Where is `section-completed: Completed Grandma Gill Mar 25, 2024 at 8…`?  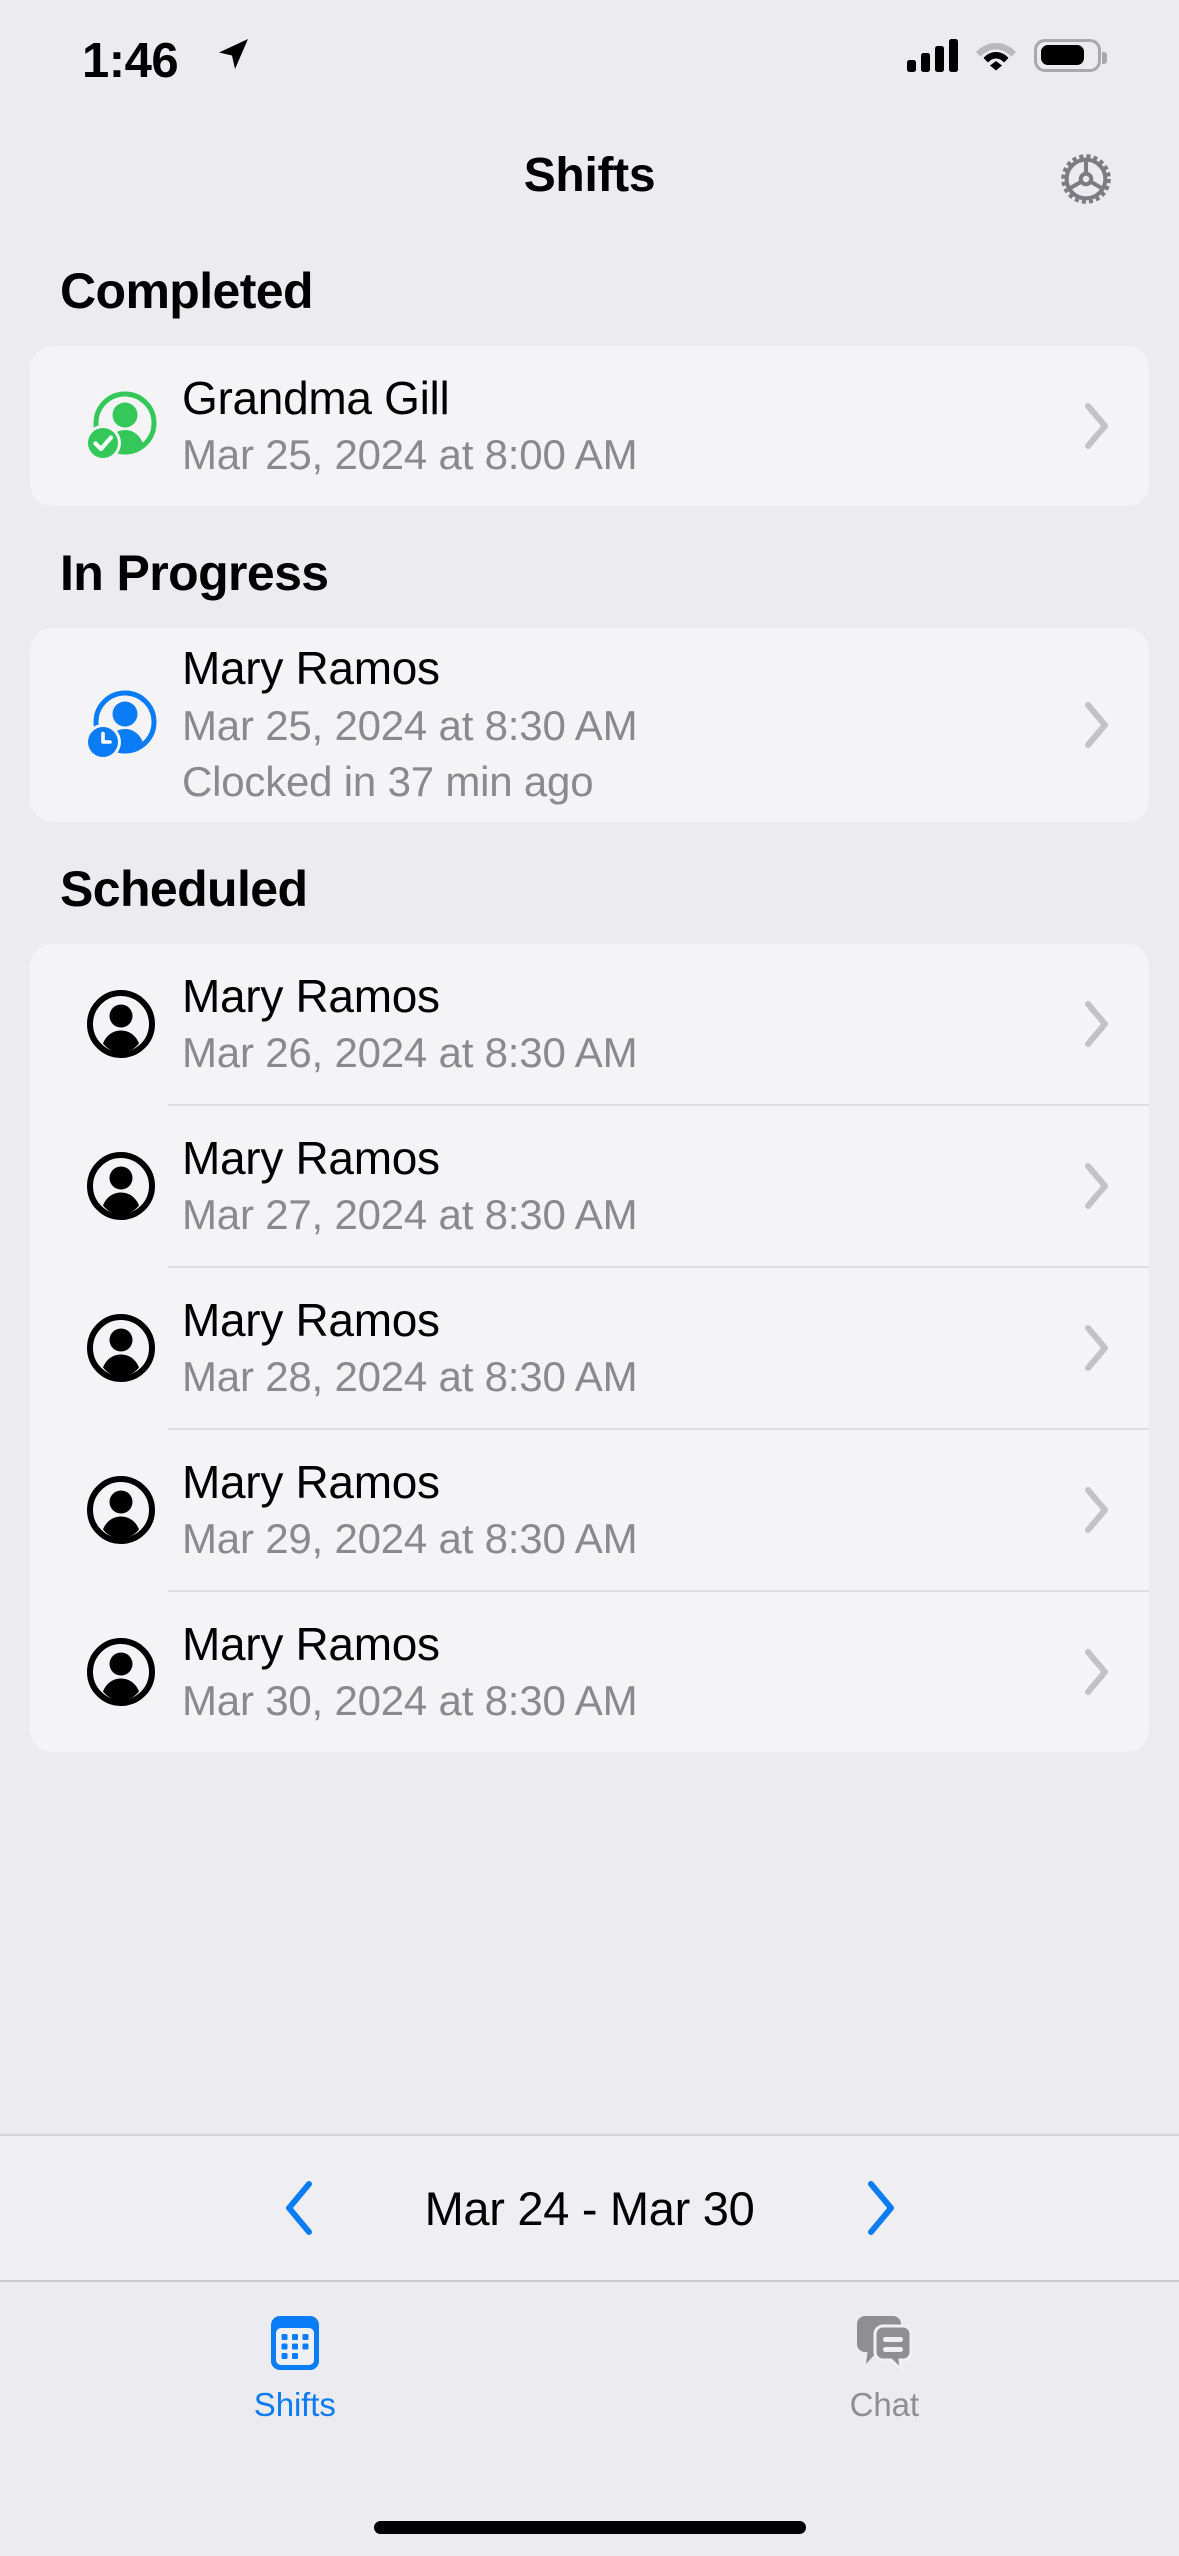 section-completed: Completed Grandma Gill Mar 25, 2024 at 8… is located at coordinates (589, 365).